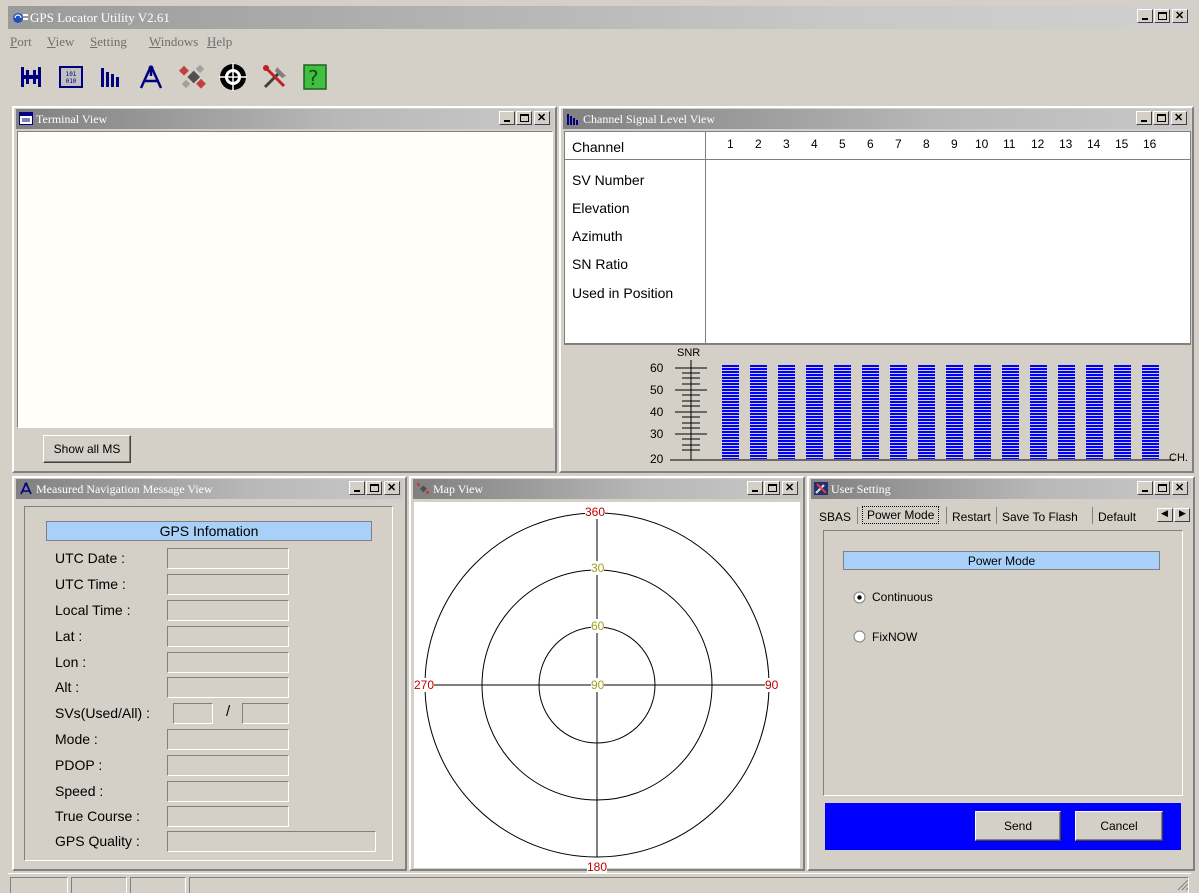 This screenshot has height=893, width=1199. Describe the element at coordinates (173, 42) in the screenshot. I see `menu-windows: Windows` at that location.